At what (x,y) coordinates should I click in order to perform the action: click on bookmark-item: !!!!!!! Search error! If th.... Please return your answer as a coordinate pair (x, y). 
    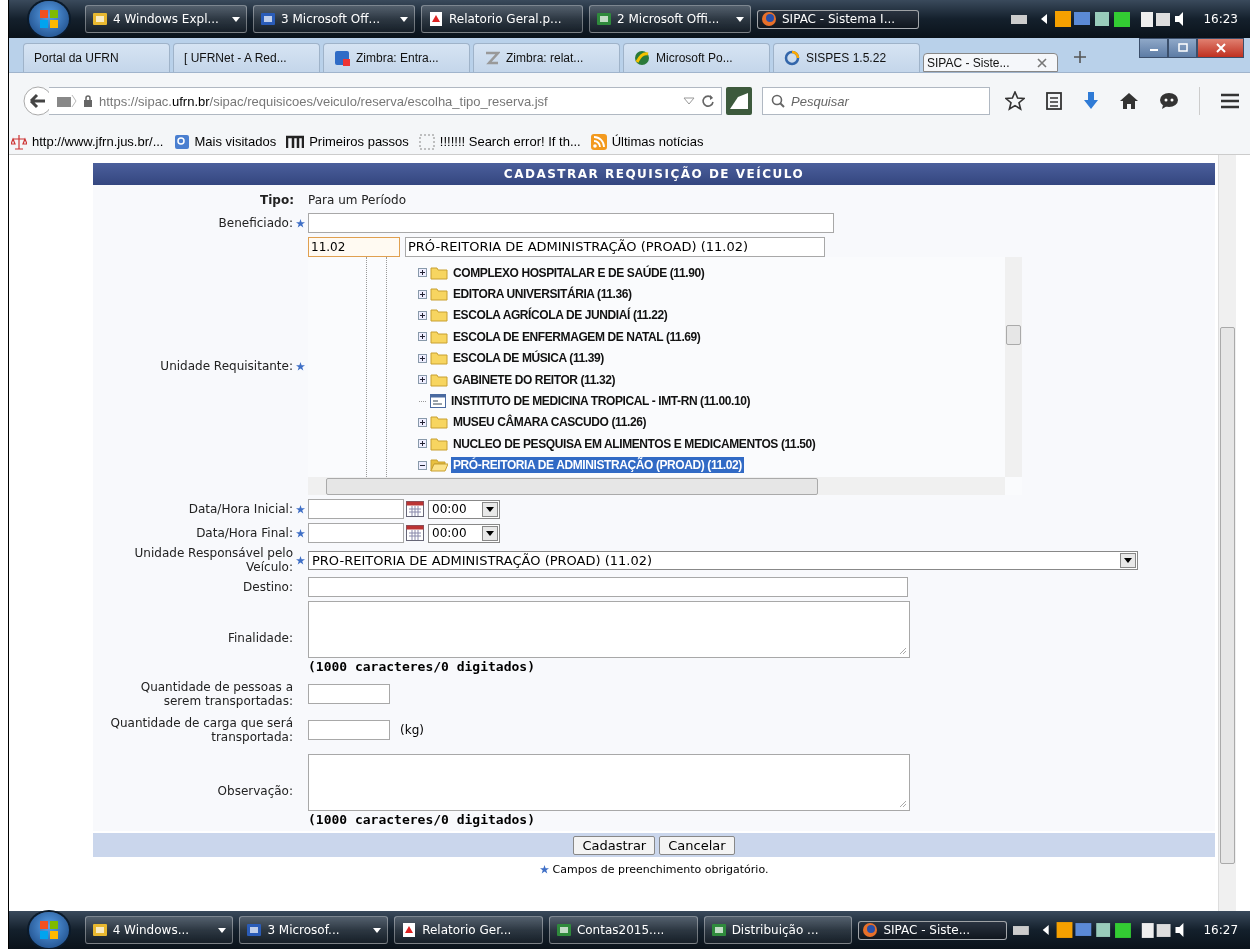
    Looking at the image, I should click on (499, 141).